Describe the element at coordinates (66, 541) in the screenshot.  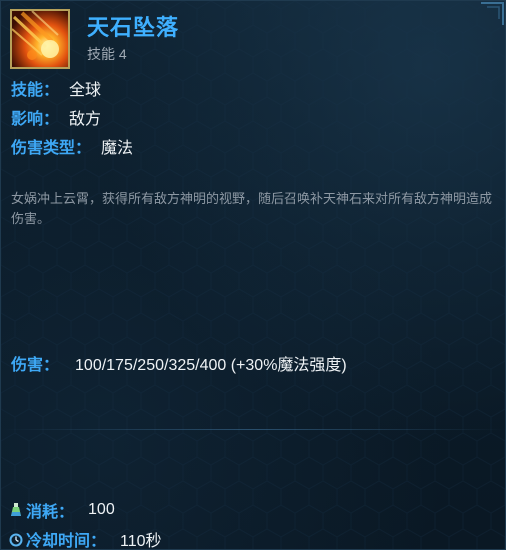
I see `cooldown-key: 冷却时间：` at that location.